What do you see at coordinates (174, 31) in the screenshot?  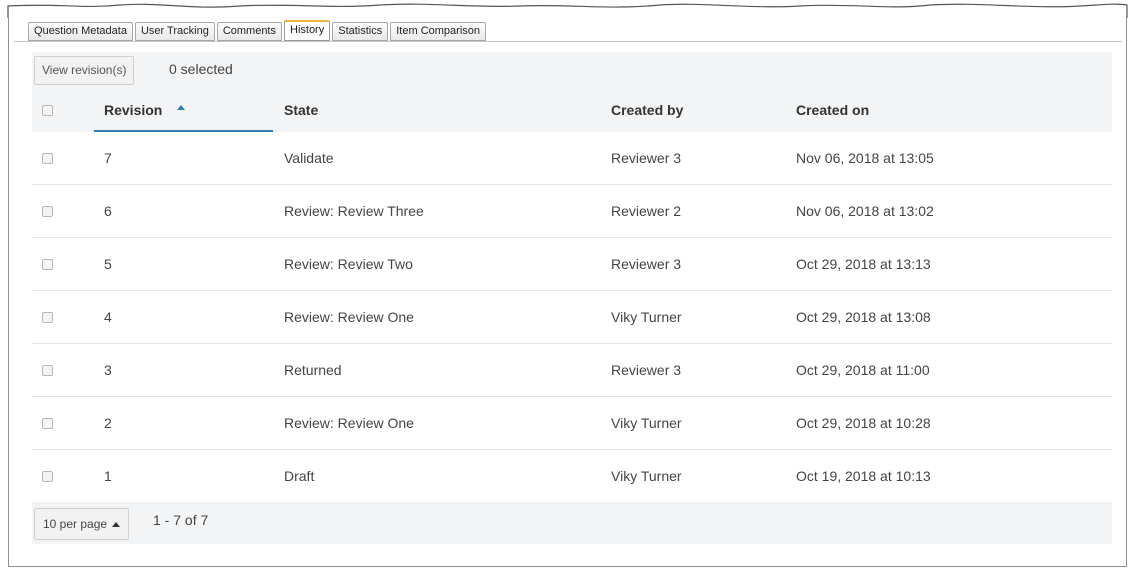 I see `tab-user-tracking: User Tracking` at bounding box center [174, 31].